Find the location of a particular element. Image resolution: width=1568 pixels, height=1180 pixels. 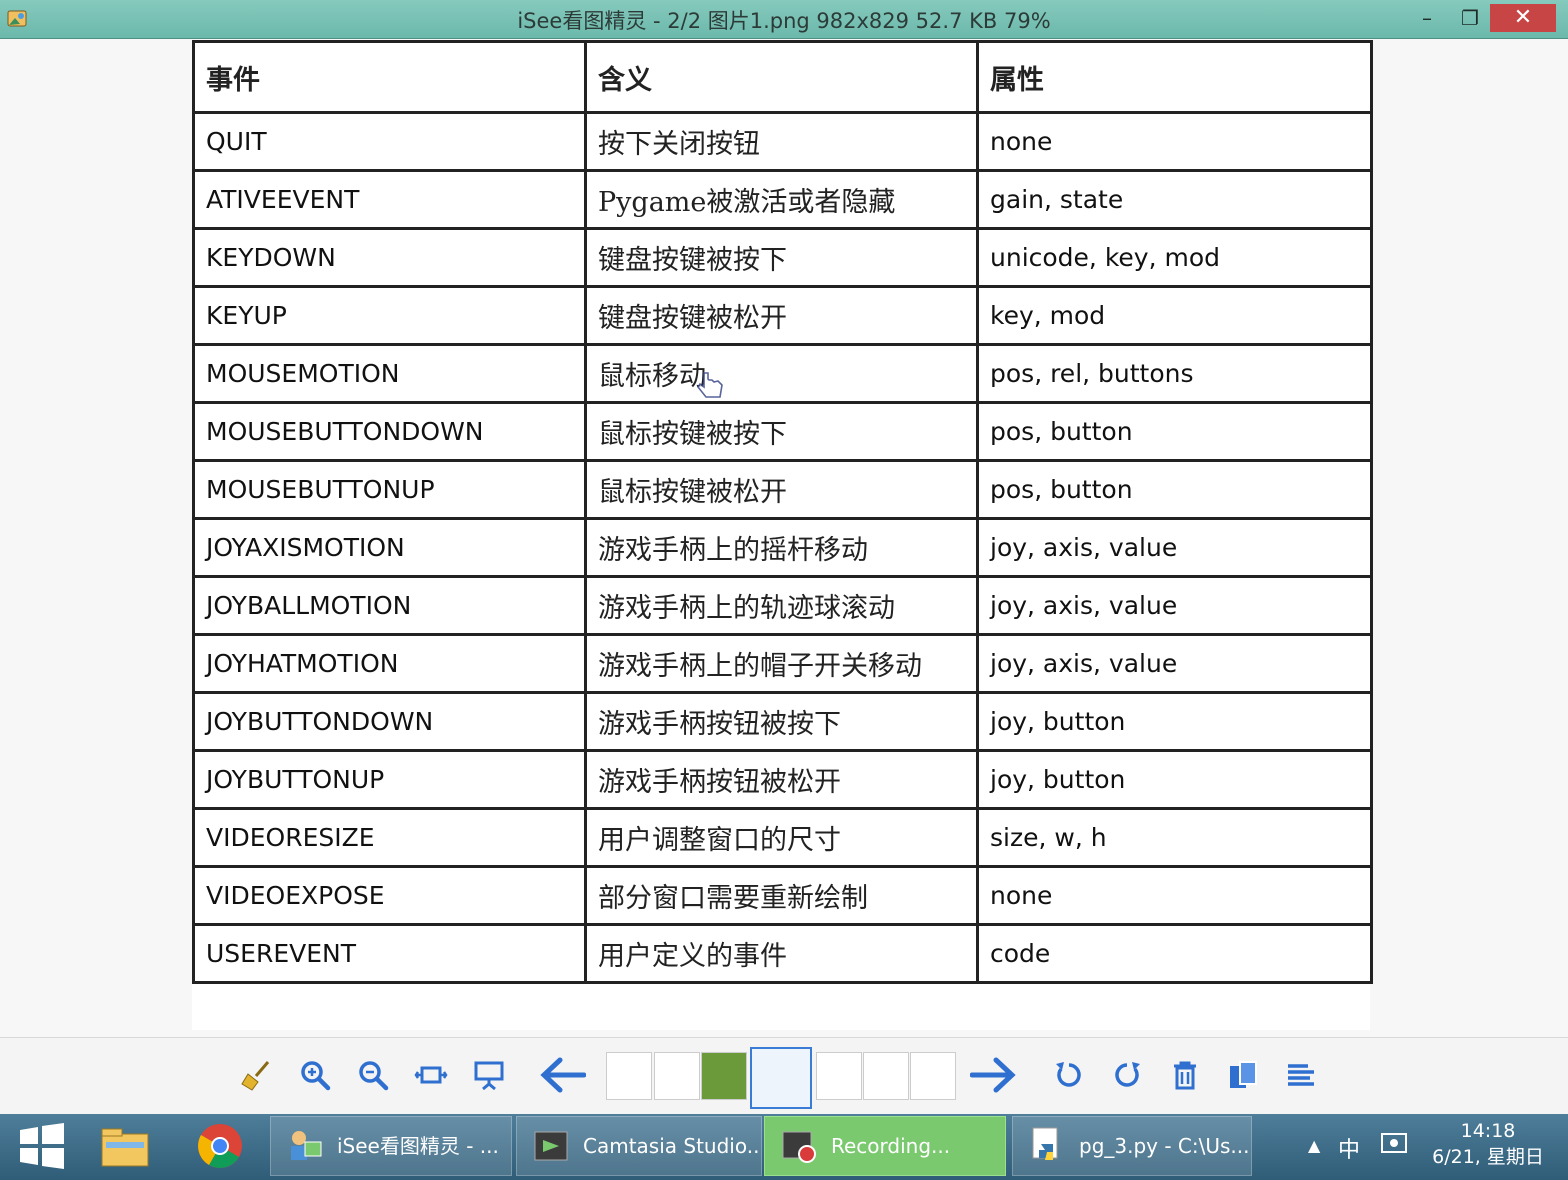

cell-event: KEYUP is located at coordinates (389, 315).